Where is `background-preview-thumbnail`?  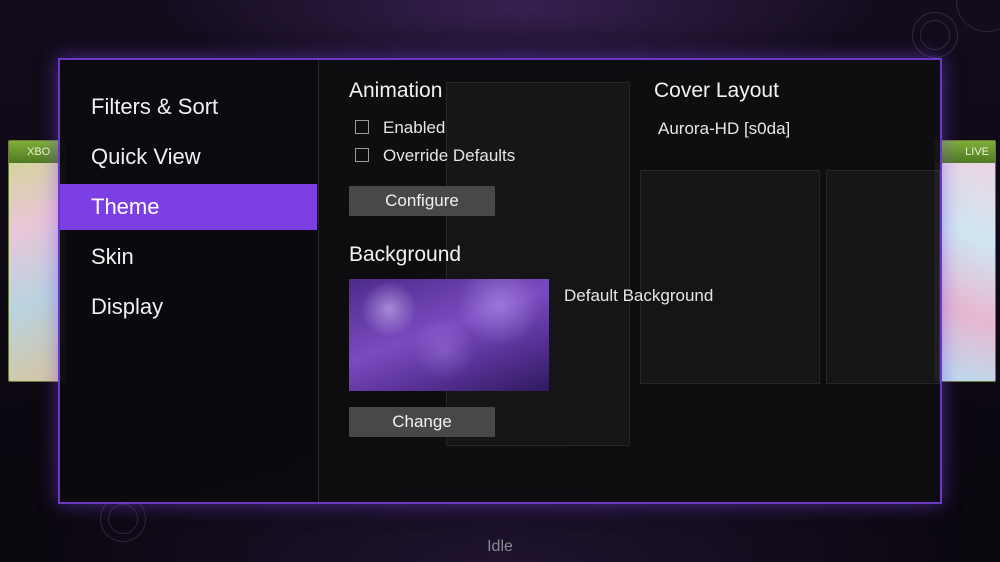 background-preview-thumbnail is located at coordinates (449, 335).